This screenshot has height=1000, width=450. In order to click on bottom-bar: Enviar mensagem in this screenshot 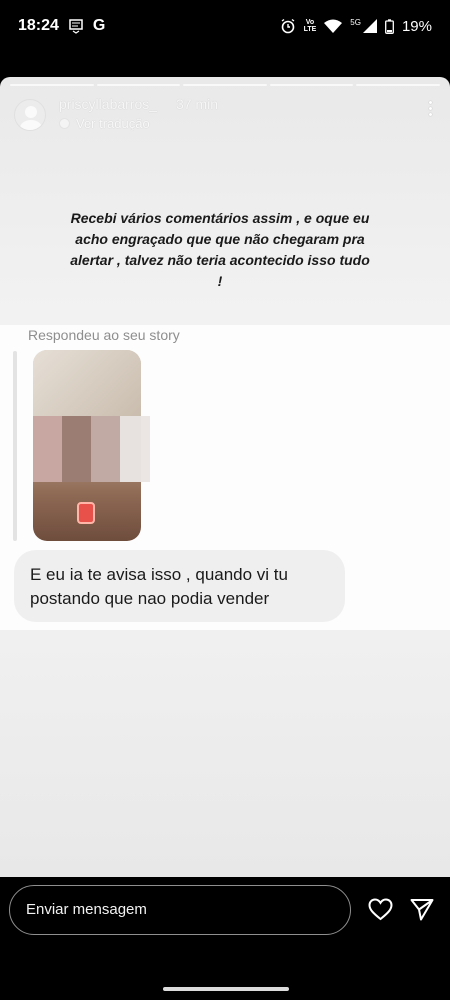, I will do `click(225, 938)`.